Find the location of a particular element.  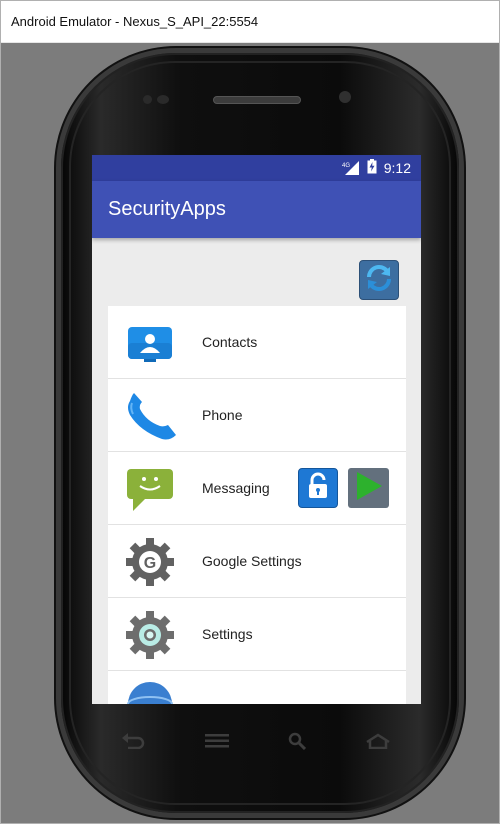

list-item-label: Phone is located at coordinates (222, 415).